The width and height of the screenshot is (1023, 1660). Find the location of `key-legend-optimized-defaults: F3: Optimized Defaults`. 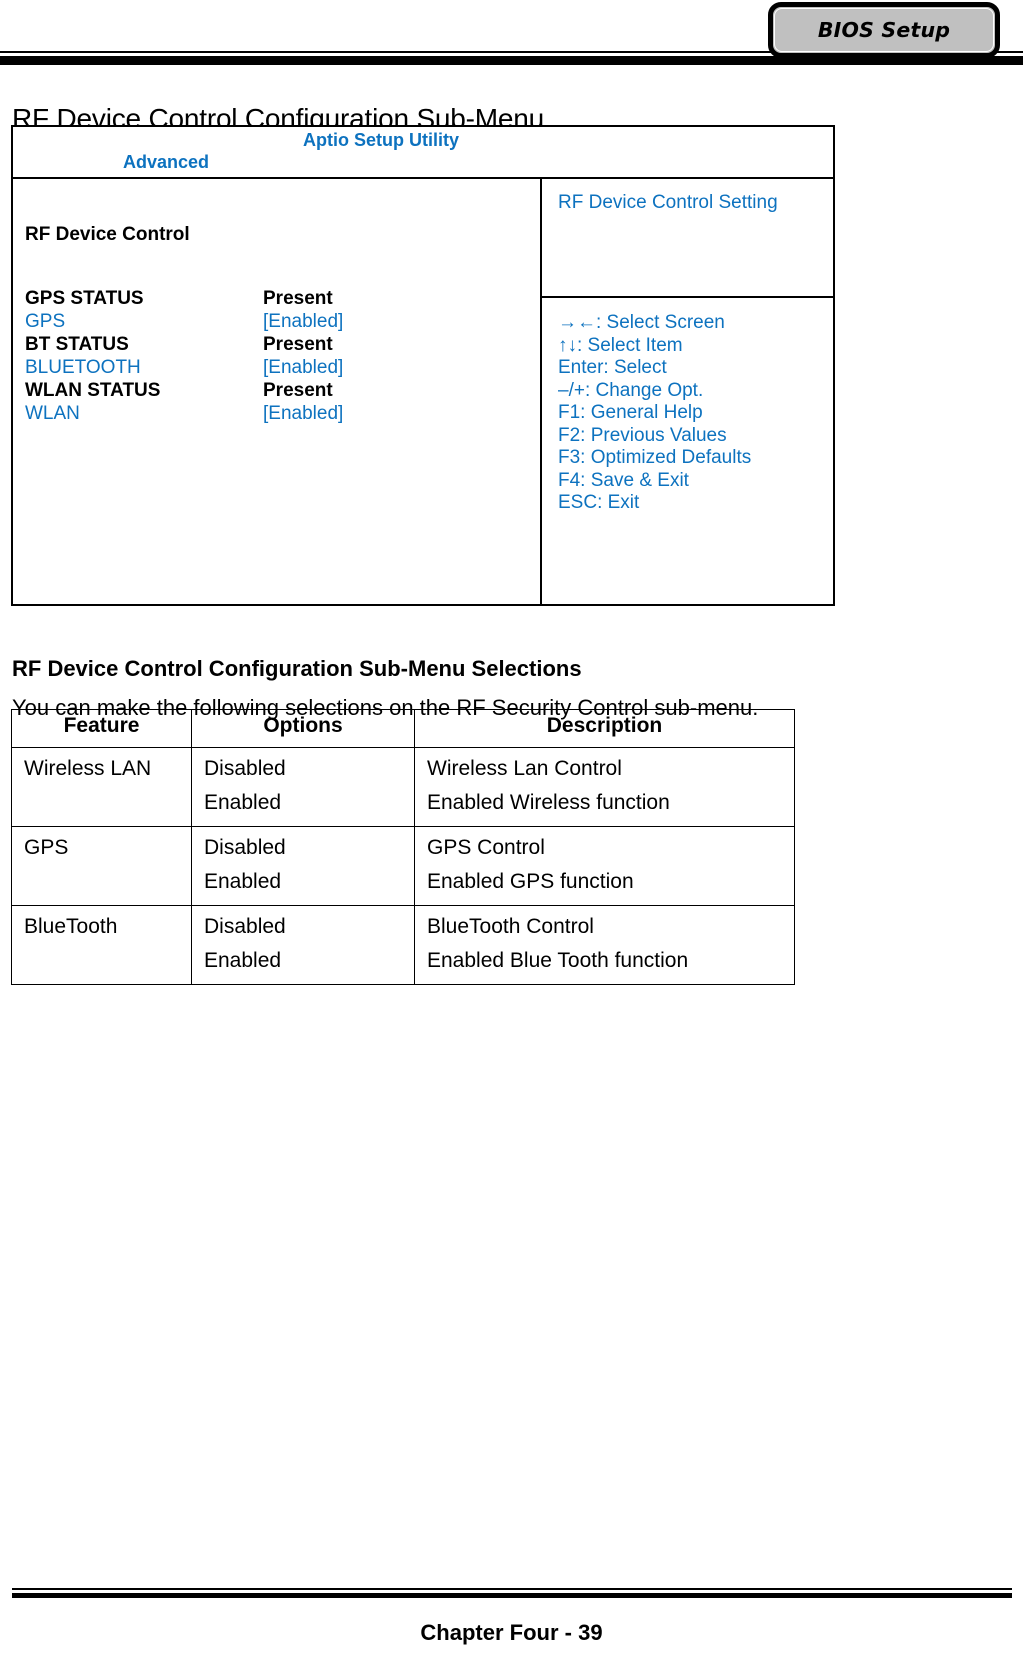

key-legend-optimized-defaults: F3: Optimized Defaults is located at coordinates (655, 457).